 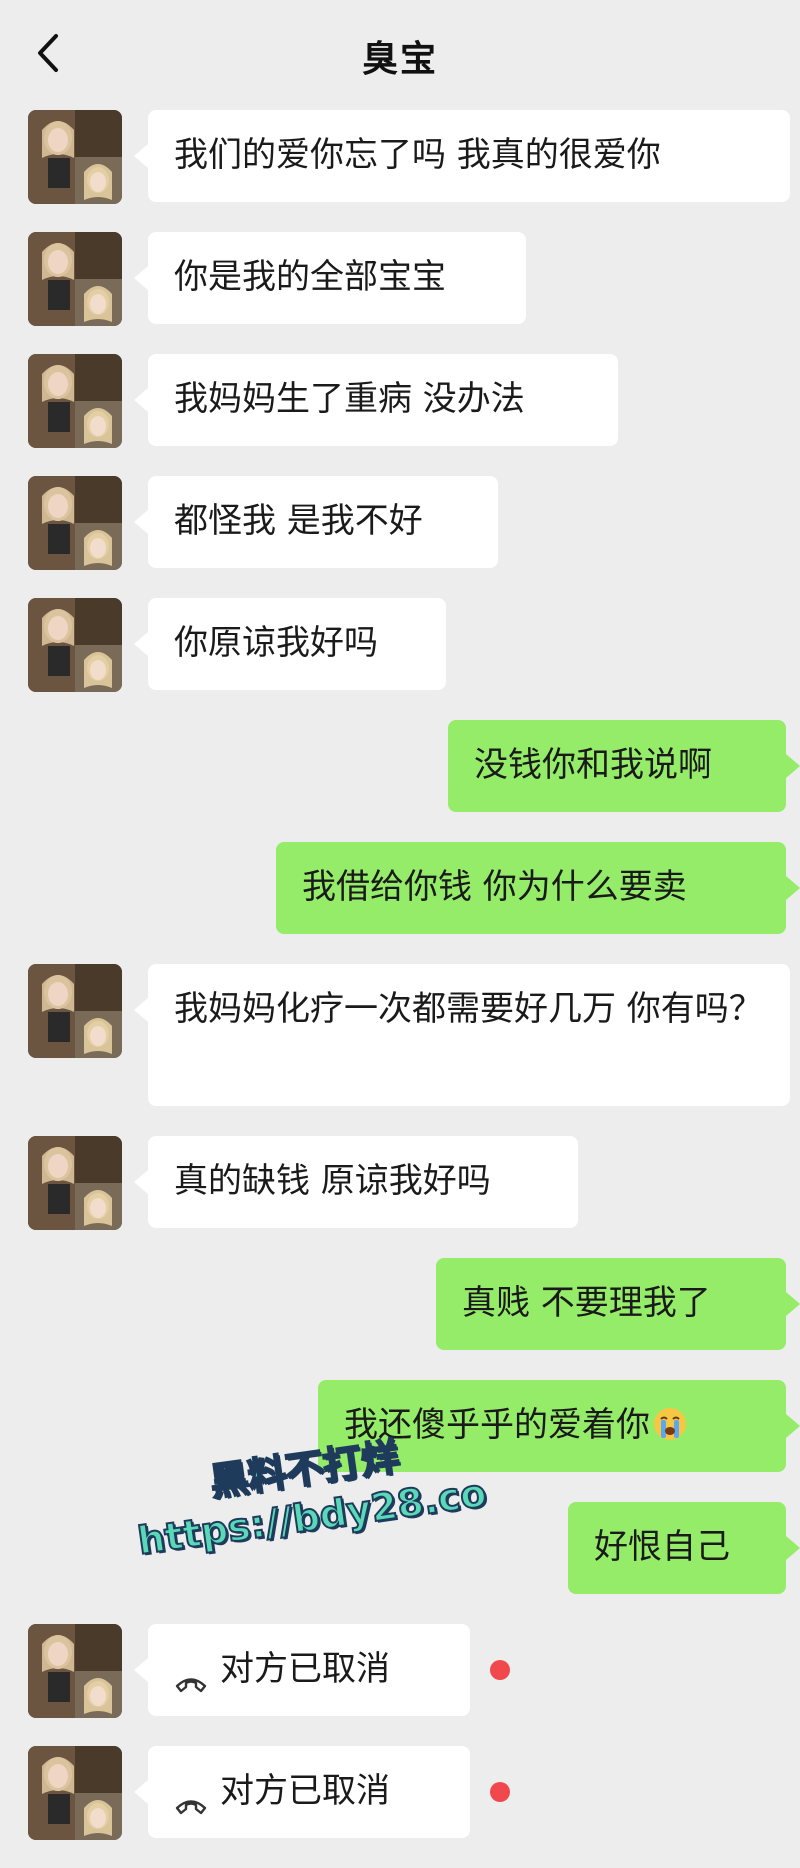 I want to click on message-text: 你是我的全部宝宝, so click(x=310, y=277).